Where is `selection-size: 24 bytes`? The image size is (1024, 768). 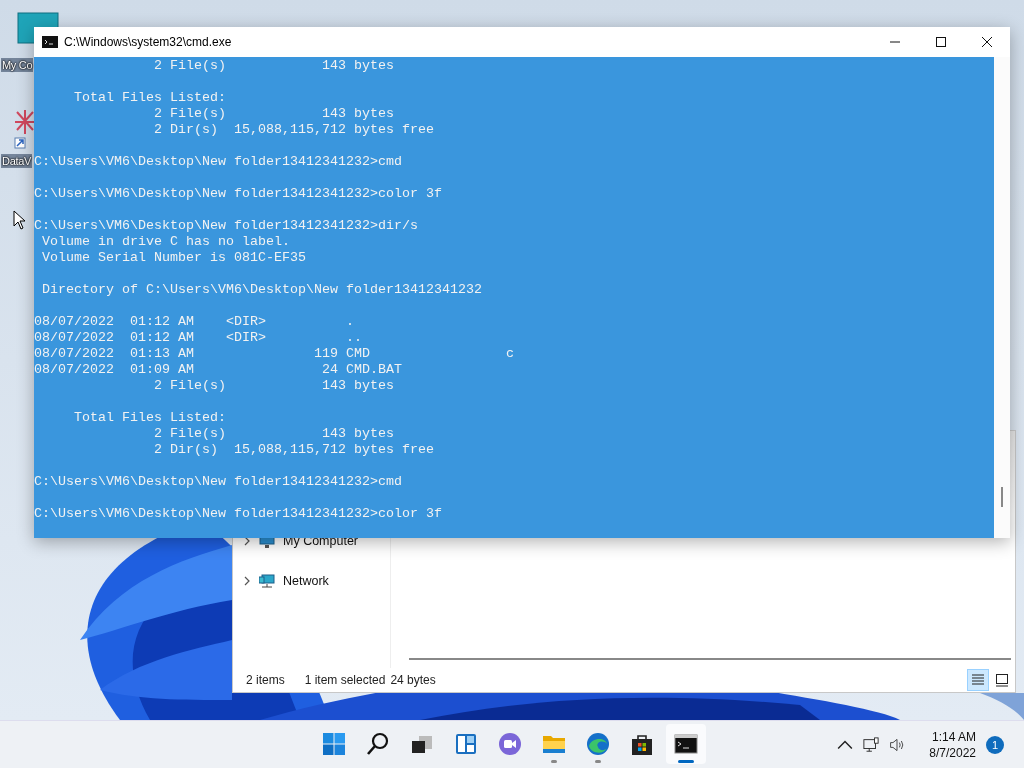 selection-size: 24 bytes is located at coordinates (413, 680).